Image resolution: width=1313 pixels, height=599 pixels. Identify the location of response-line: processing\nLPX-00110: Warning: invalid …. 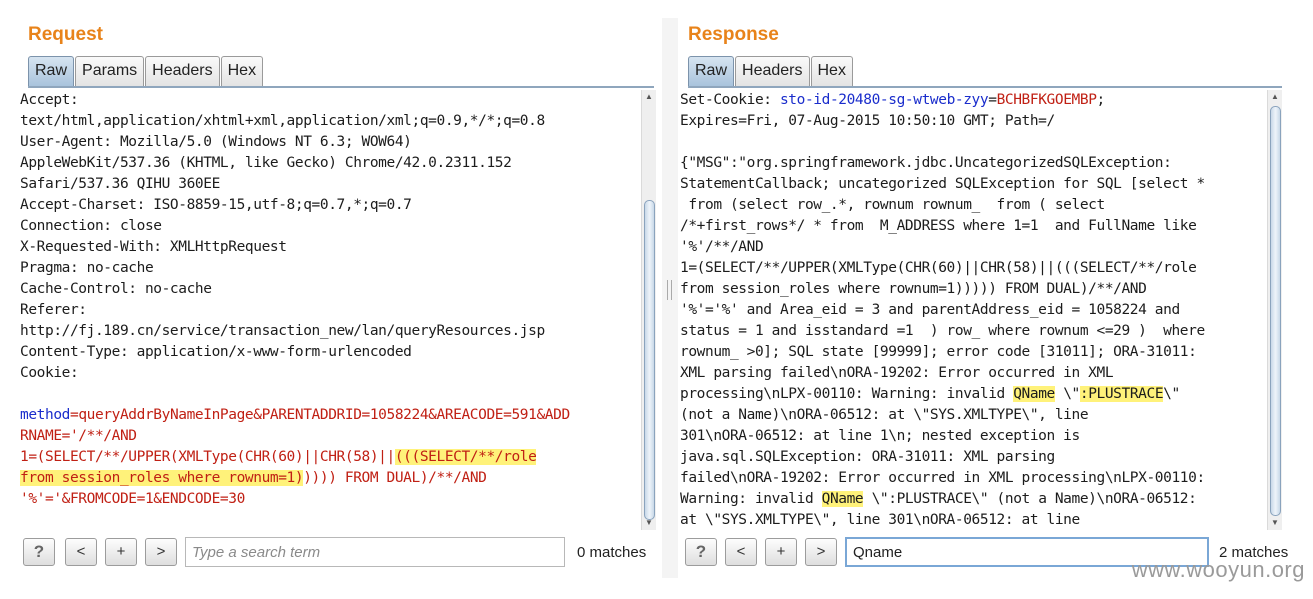
(973, 394).